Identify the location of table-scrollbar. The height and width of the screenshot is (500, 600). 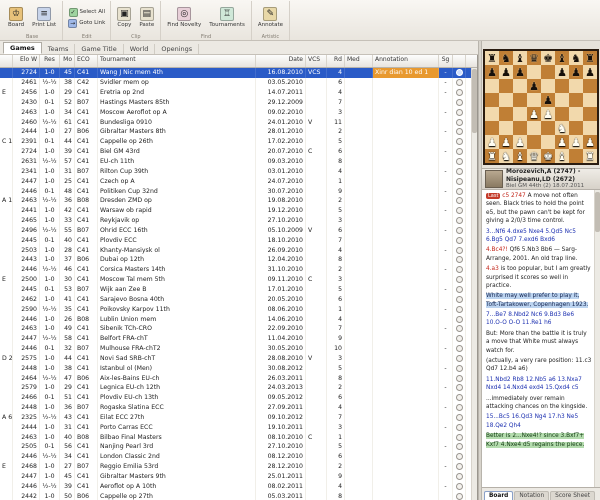
(474, 284).